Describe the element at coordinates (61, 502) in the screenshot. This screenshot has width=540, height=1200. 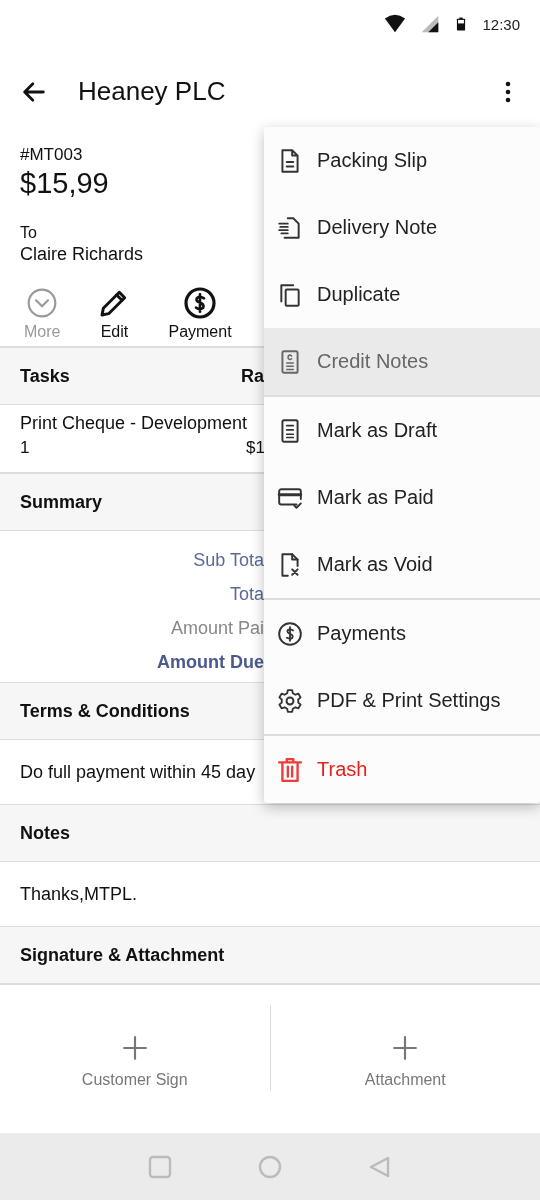
I see `section-title: Summary` at that location.